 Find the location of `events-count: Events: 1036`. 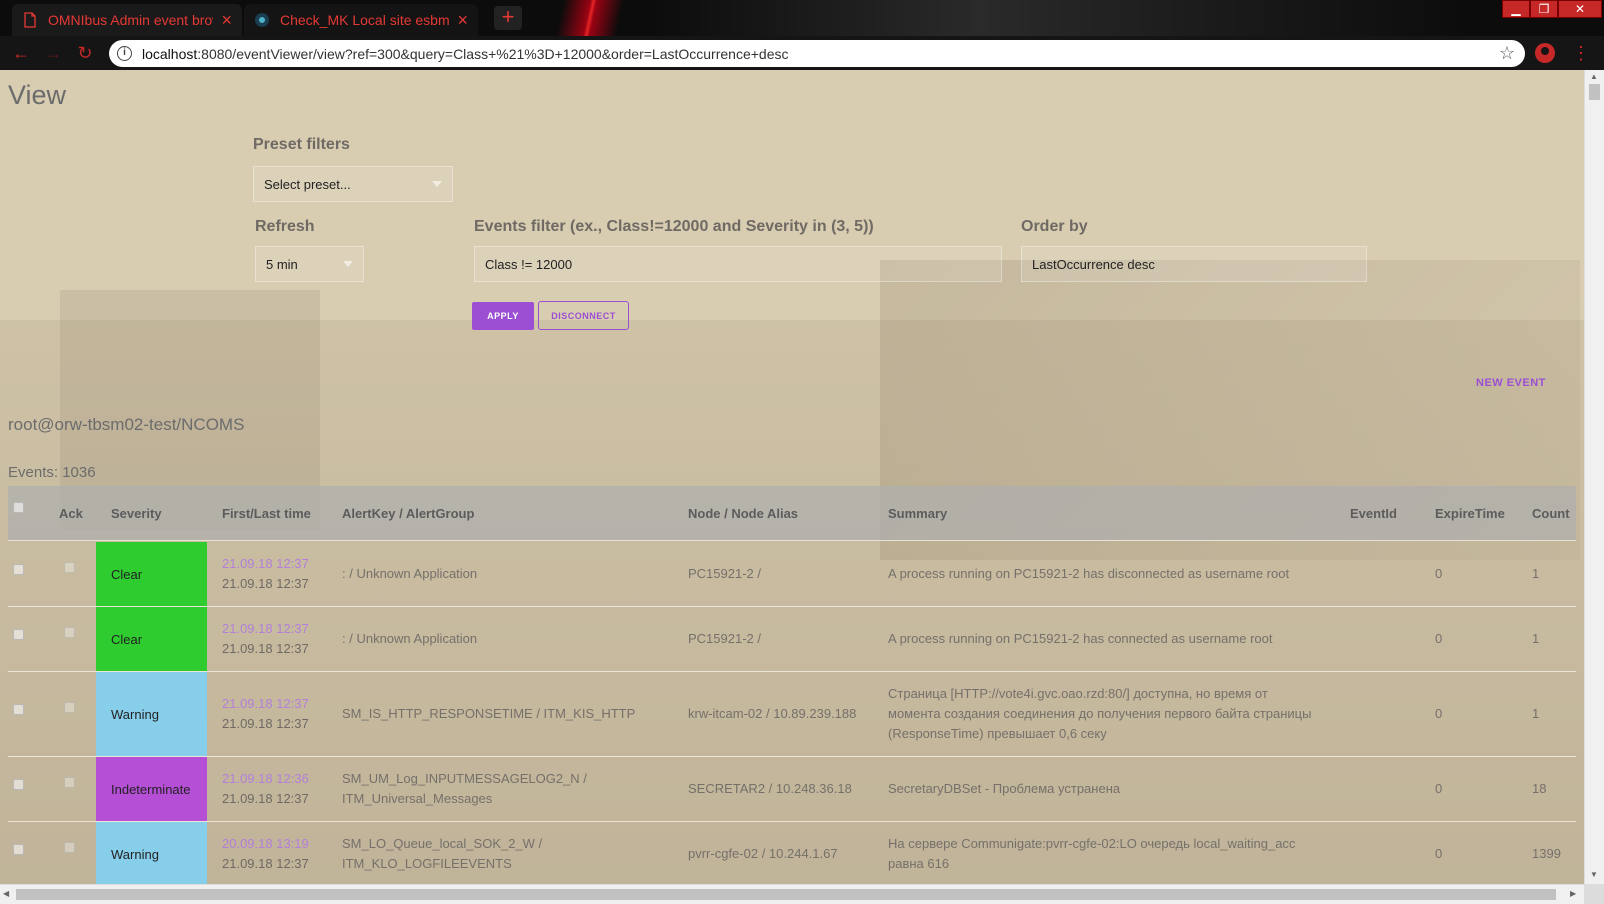

events-count: Events: 1036 is located at coordinates (52, 472).